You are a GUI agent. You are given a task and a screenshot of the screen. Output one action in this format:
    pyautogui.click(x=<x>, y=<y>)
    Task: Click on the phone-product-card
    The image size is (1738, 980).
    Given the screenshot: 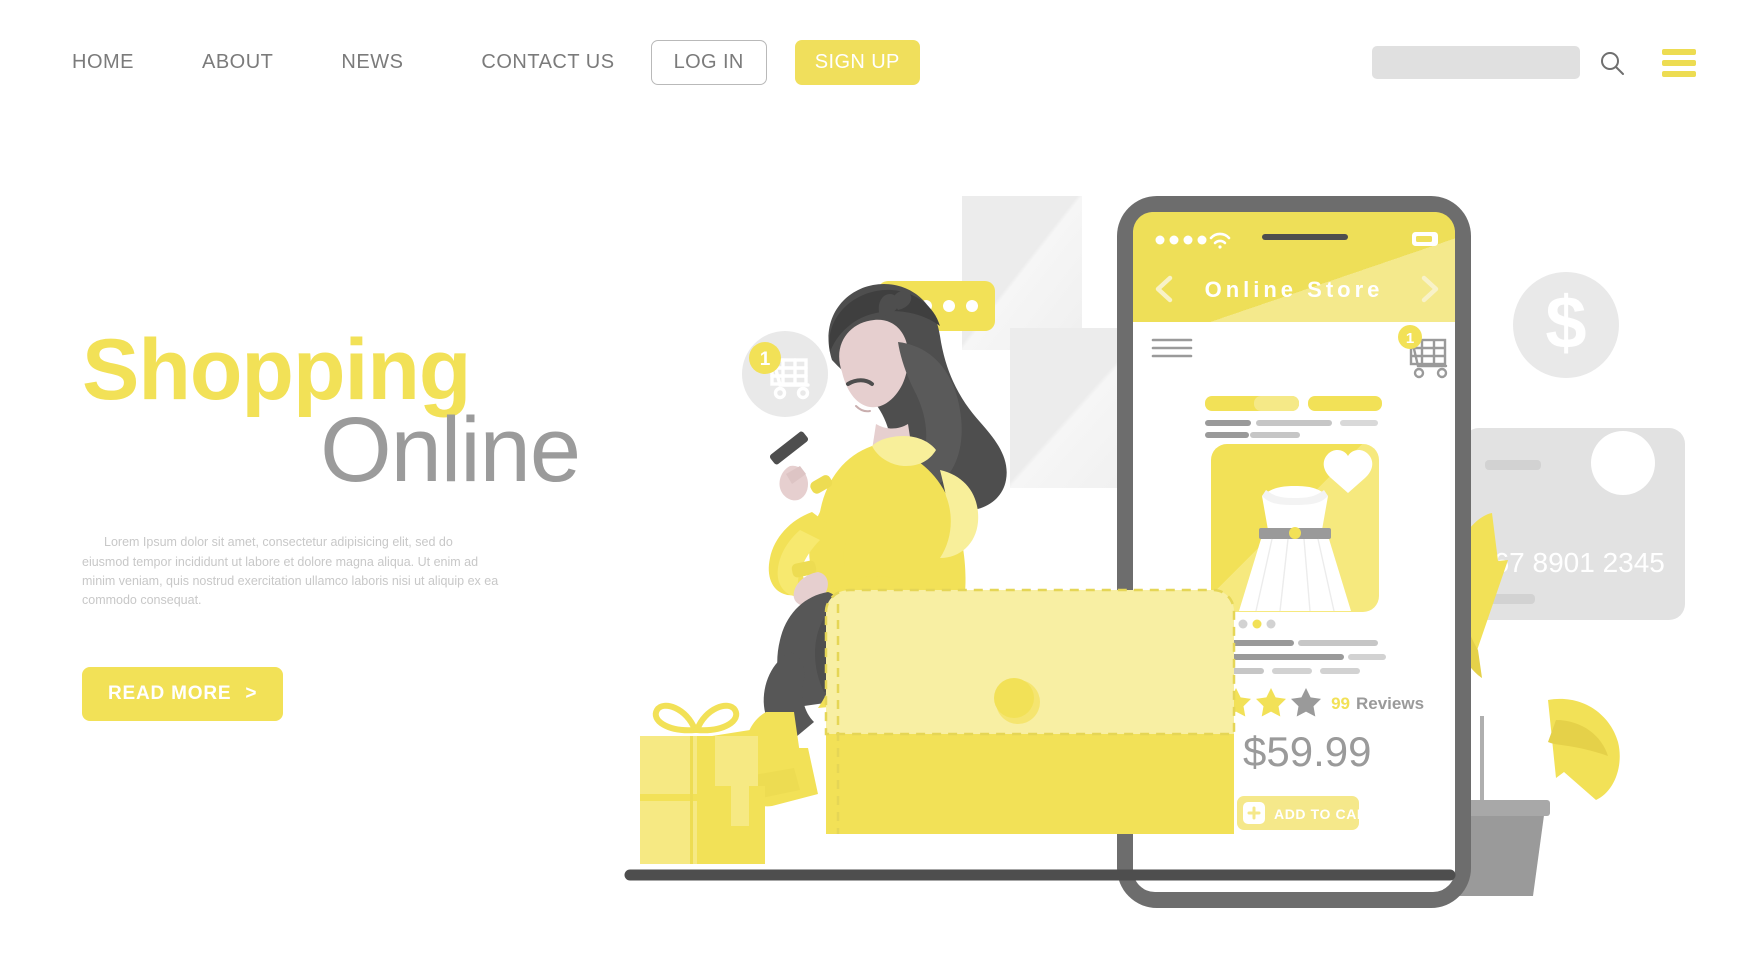 What is the action you would take?
    pyautogui.click(x=1294, y=536)
    